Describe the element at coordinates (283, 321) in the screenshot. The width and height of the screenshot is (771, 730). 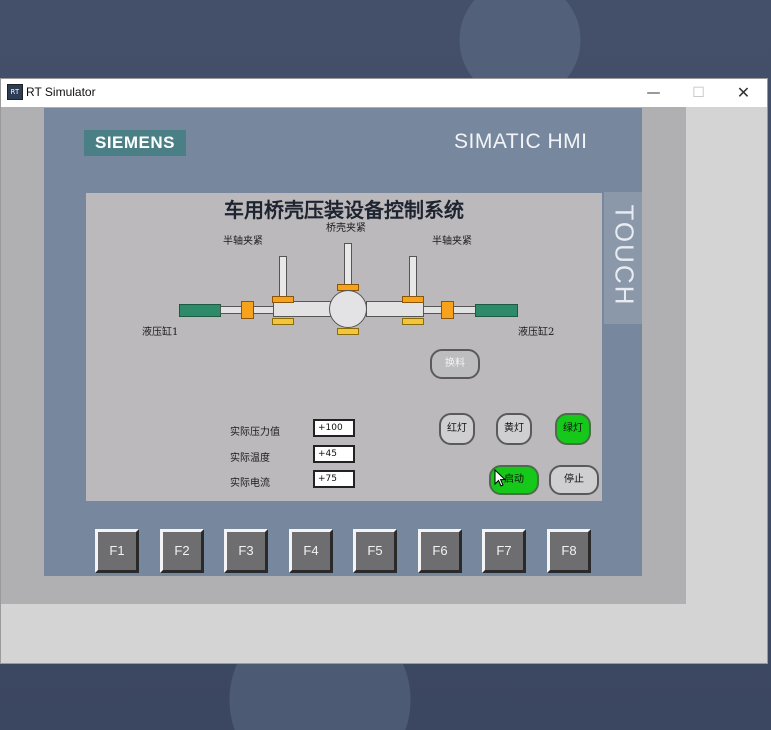
I see `left-clamp-bottom` at that location.